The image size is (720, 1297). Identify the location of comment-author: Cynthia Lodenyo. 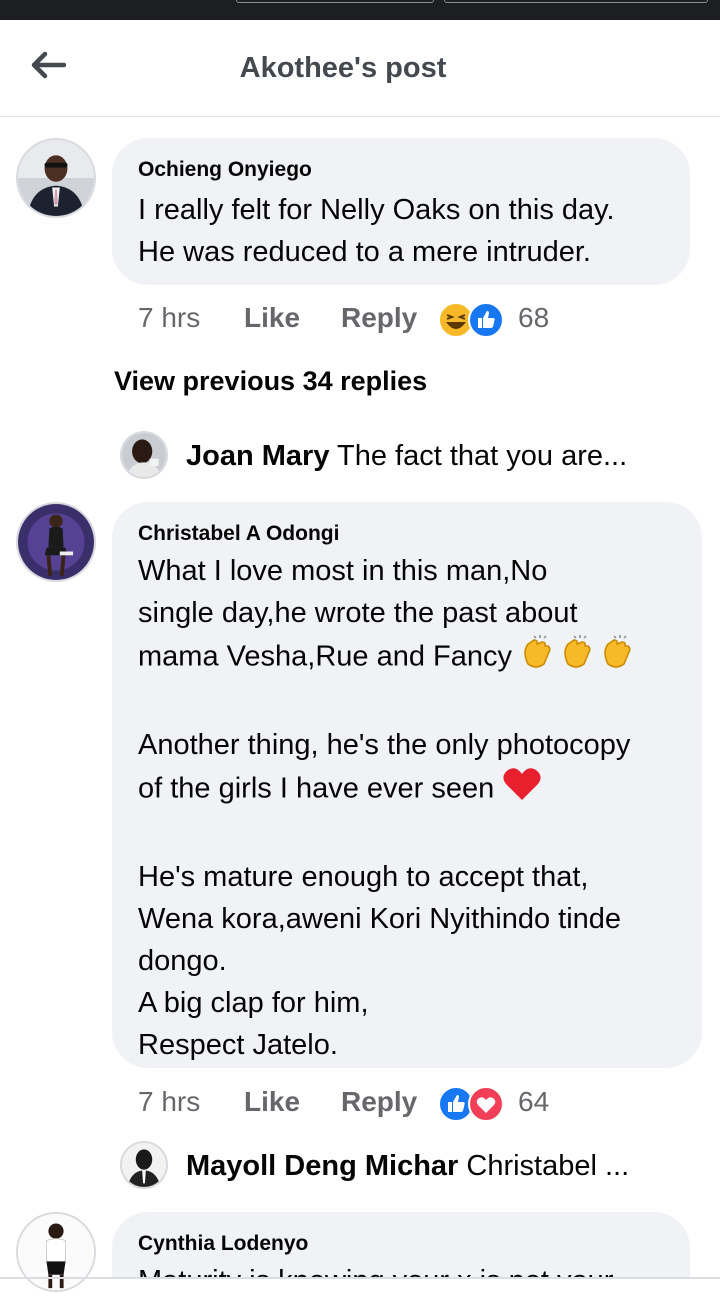
(223, 1244).